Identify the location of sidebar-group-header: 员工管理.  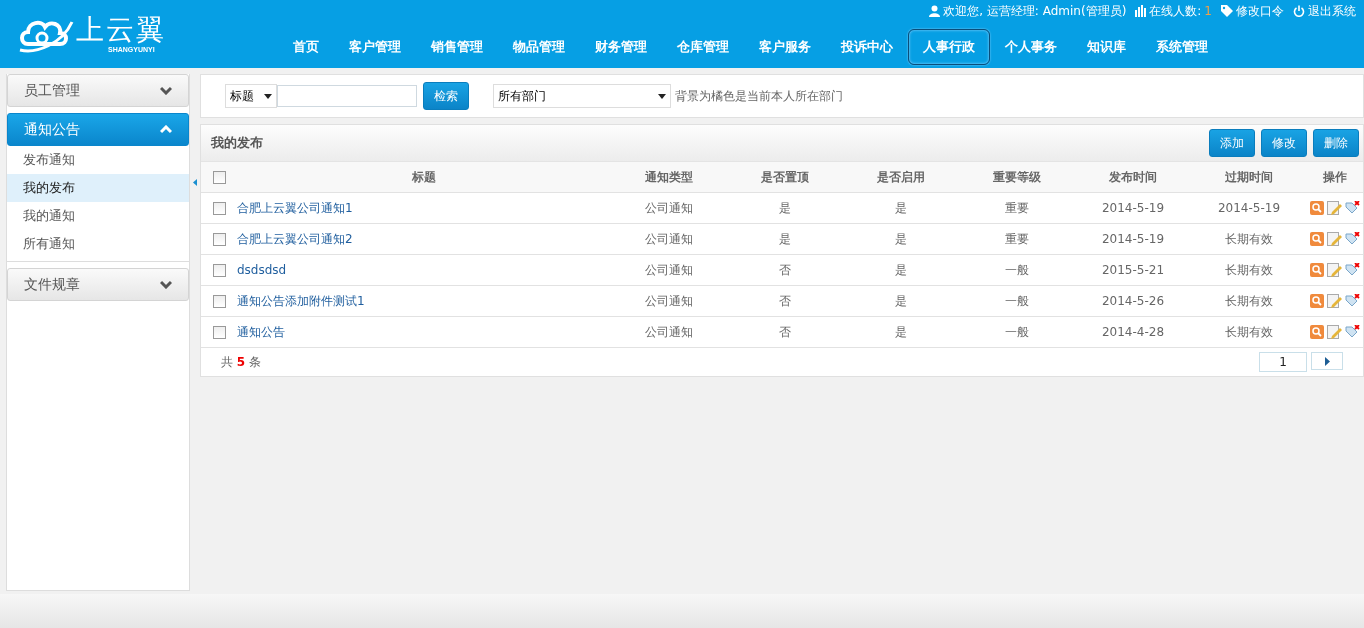
(98, 90).